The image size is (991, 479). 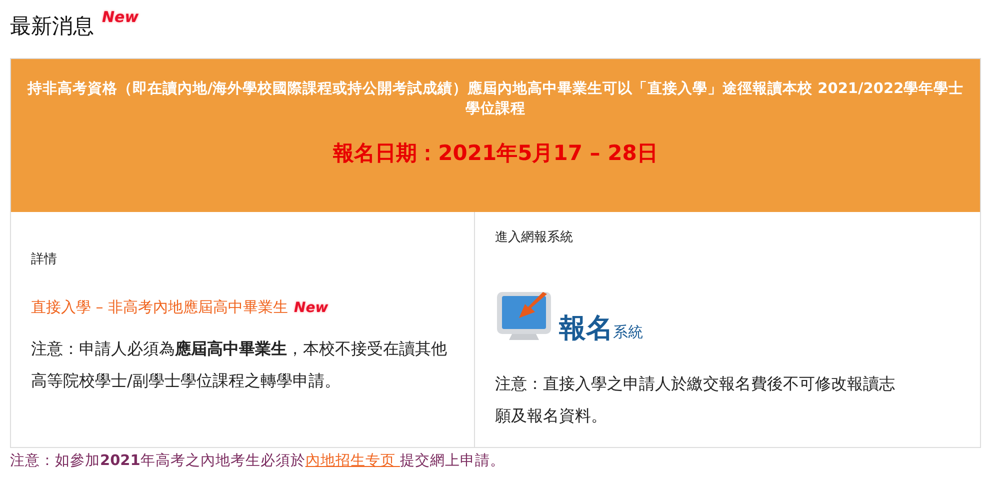 I want to click on system-label: 進入網報系統, so click(x=534, y=237).